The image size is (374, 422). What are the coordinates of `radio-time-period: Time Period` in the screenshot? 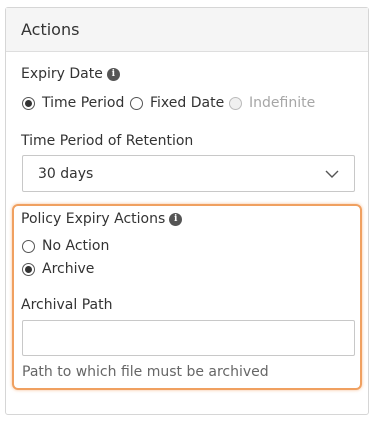 It's located at (73, 103).